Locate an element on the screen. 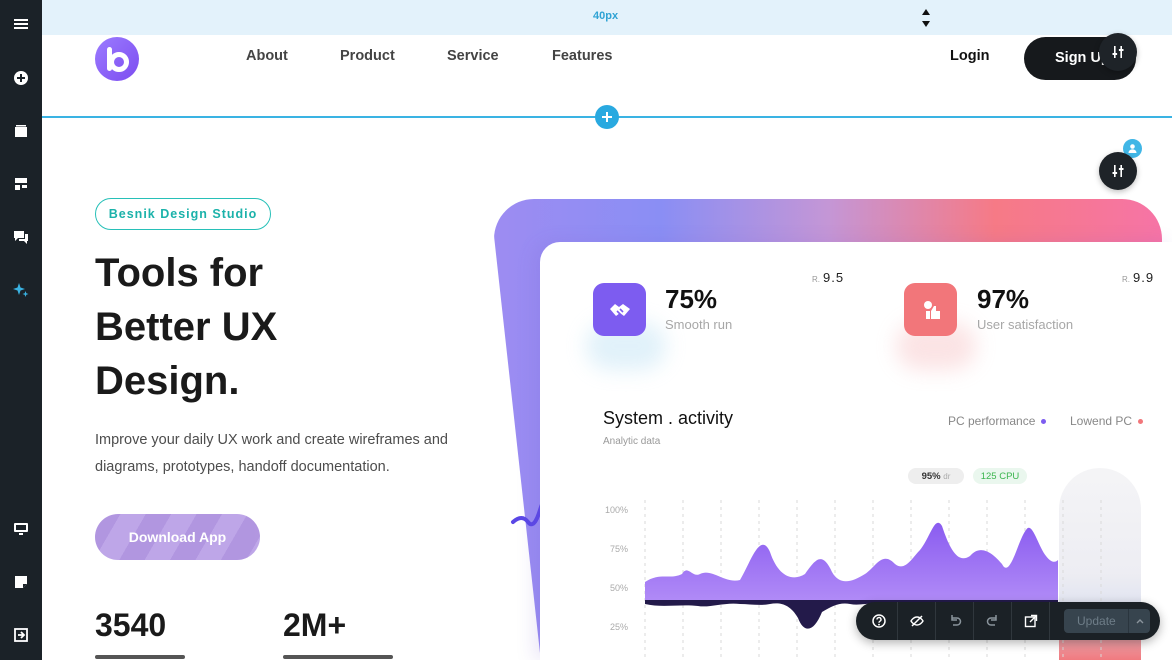  block-settings-icon is located at coordinates (1118, 52).